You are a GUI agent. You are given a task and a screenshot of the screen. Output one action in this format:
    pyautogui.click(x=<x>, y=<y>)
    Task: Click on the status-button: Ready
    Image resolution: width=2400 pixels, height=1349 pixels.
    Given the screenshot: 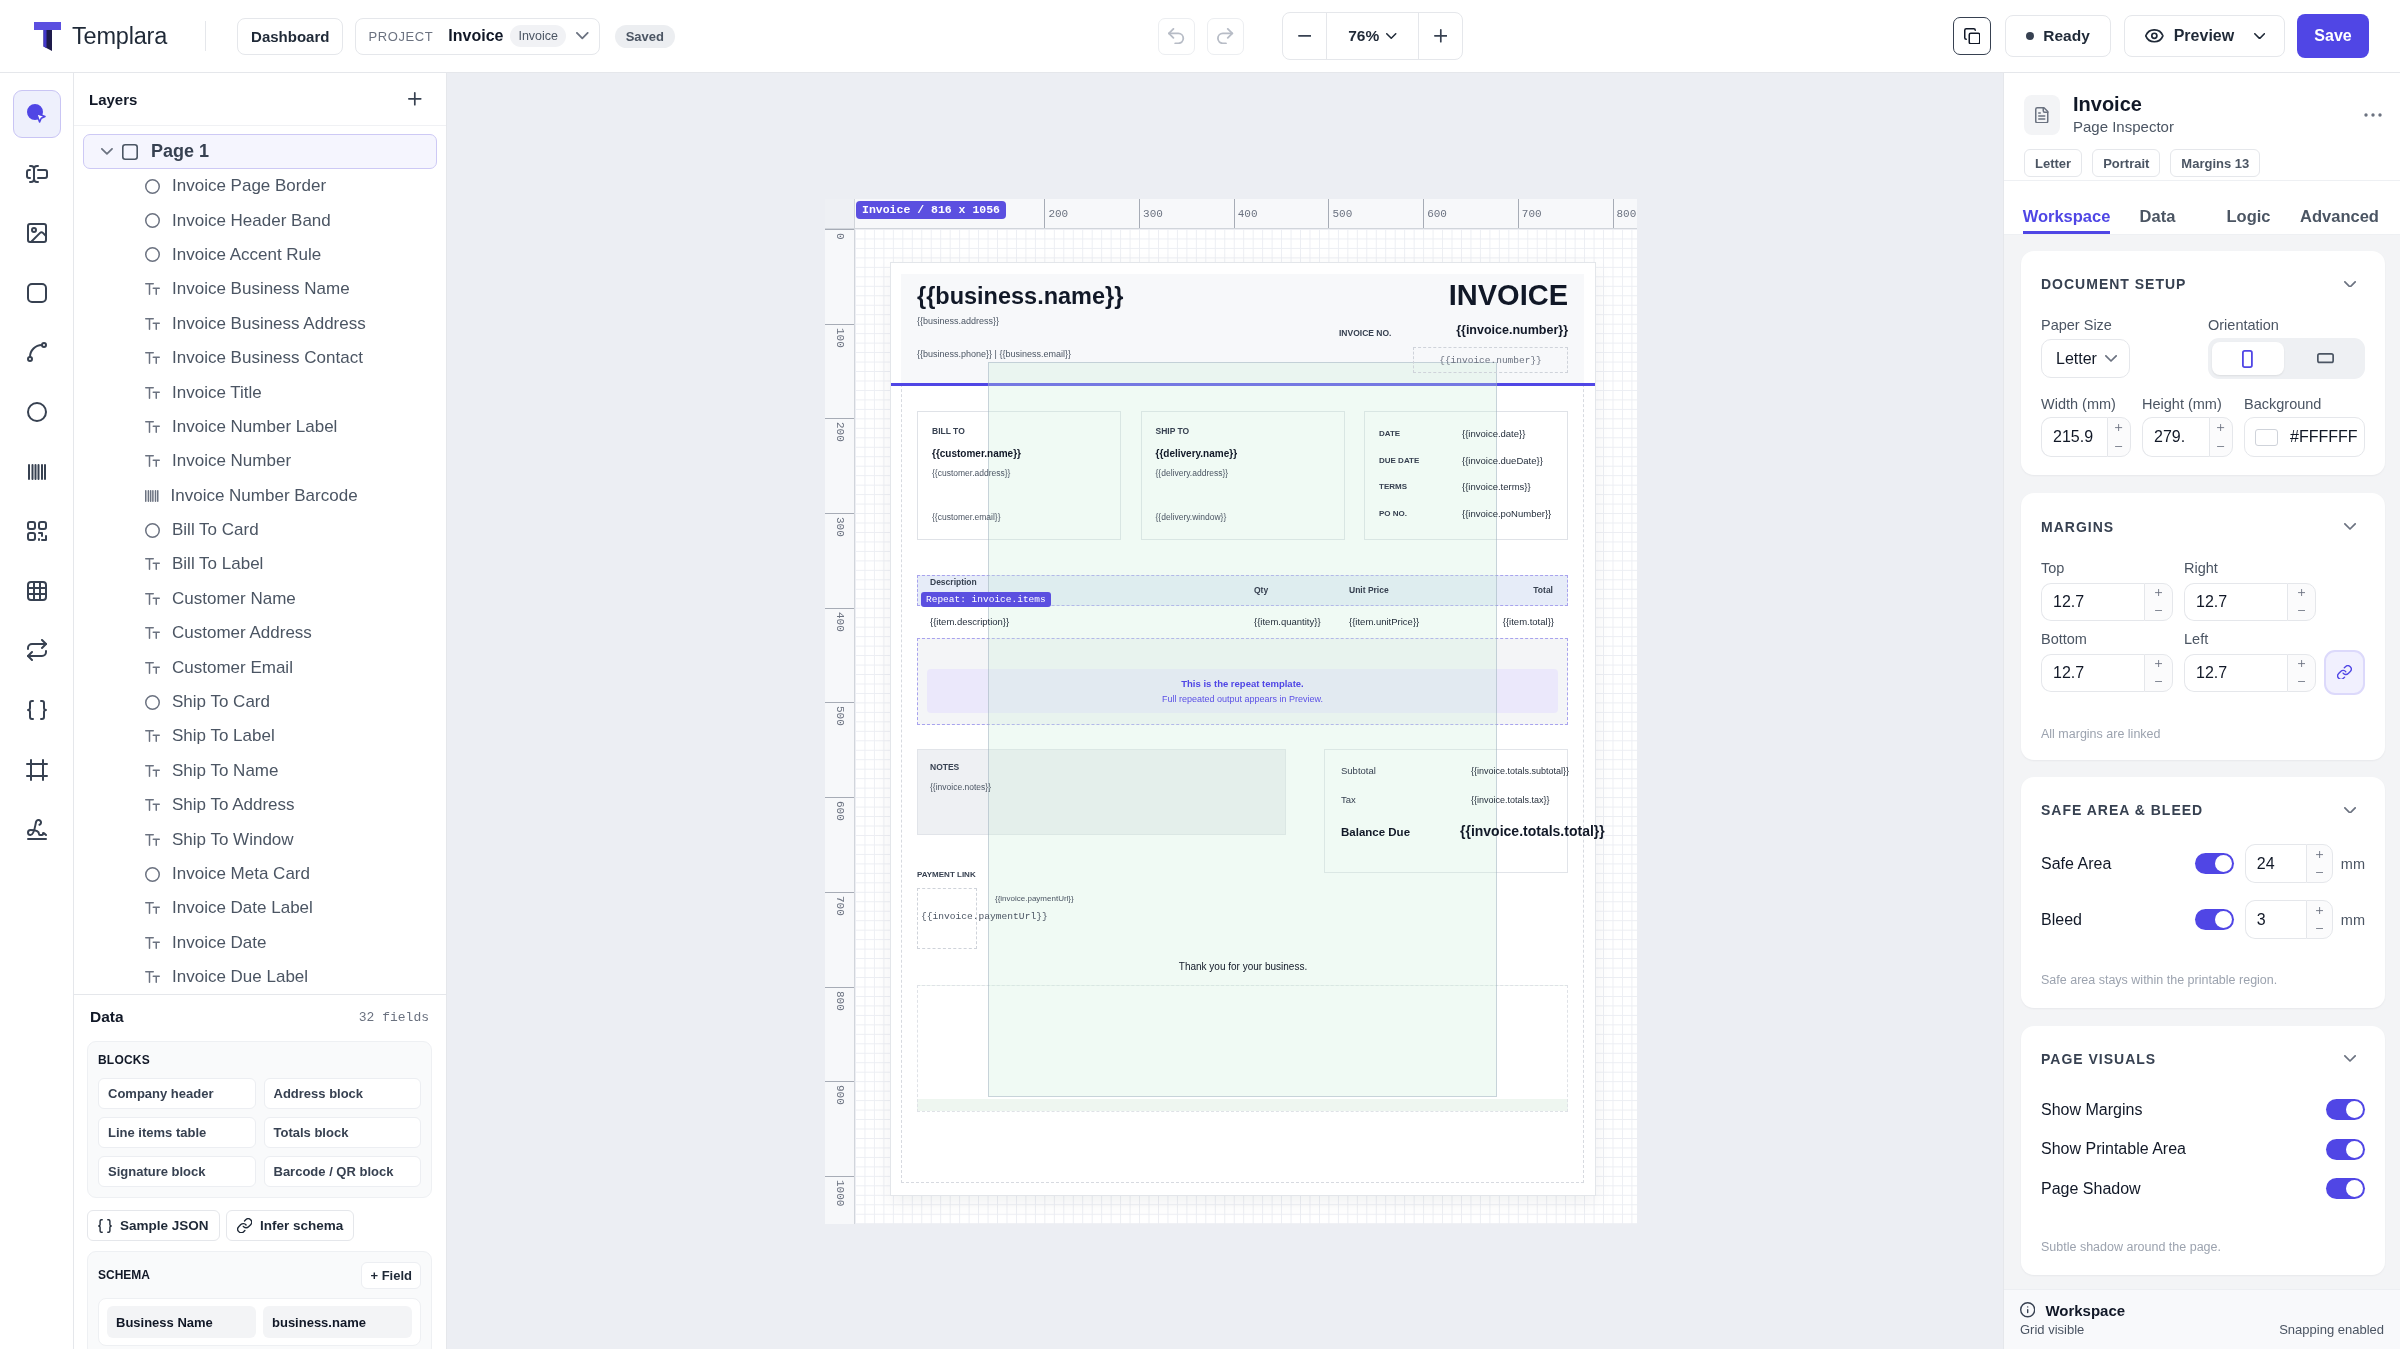 What is the action you would take?
    pyautogui.click(x=2058, y=36)
    